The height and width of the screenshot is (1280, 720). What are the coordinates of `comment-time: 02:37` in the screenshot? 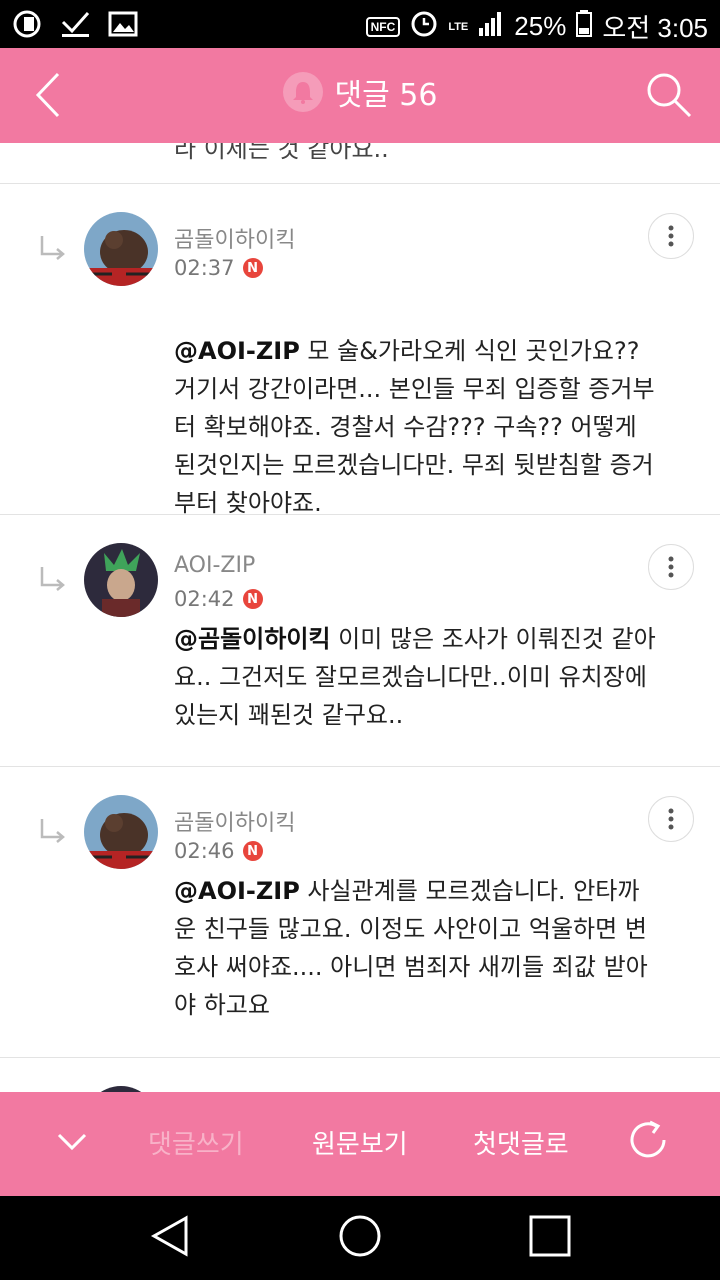 It's located at (204, 268).